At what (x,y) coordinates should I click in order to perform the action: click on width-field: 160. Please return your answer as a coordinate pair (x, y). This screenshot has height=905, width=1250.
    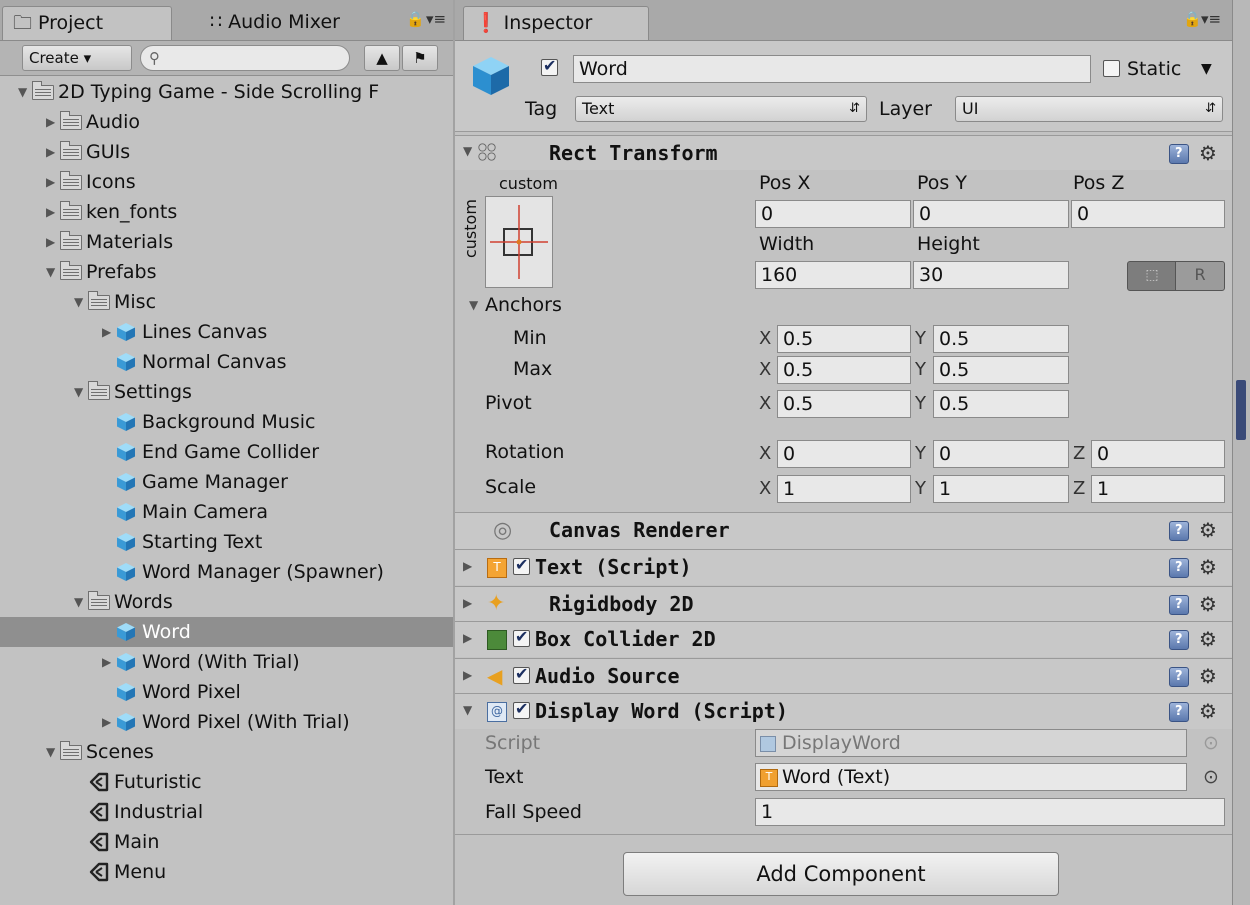
    Looking at the image, I should click on (833, 275).